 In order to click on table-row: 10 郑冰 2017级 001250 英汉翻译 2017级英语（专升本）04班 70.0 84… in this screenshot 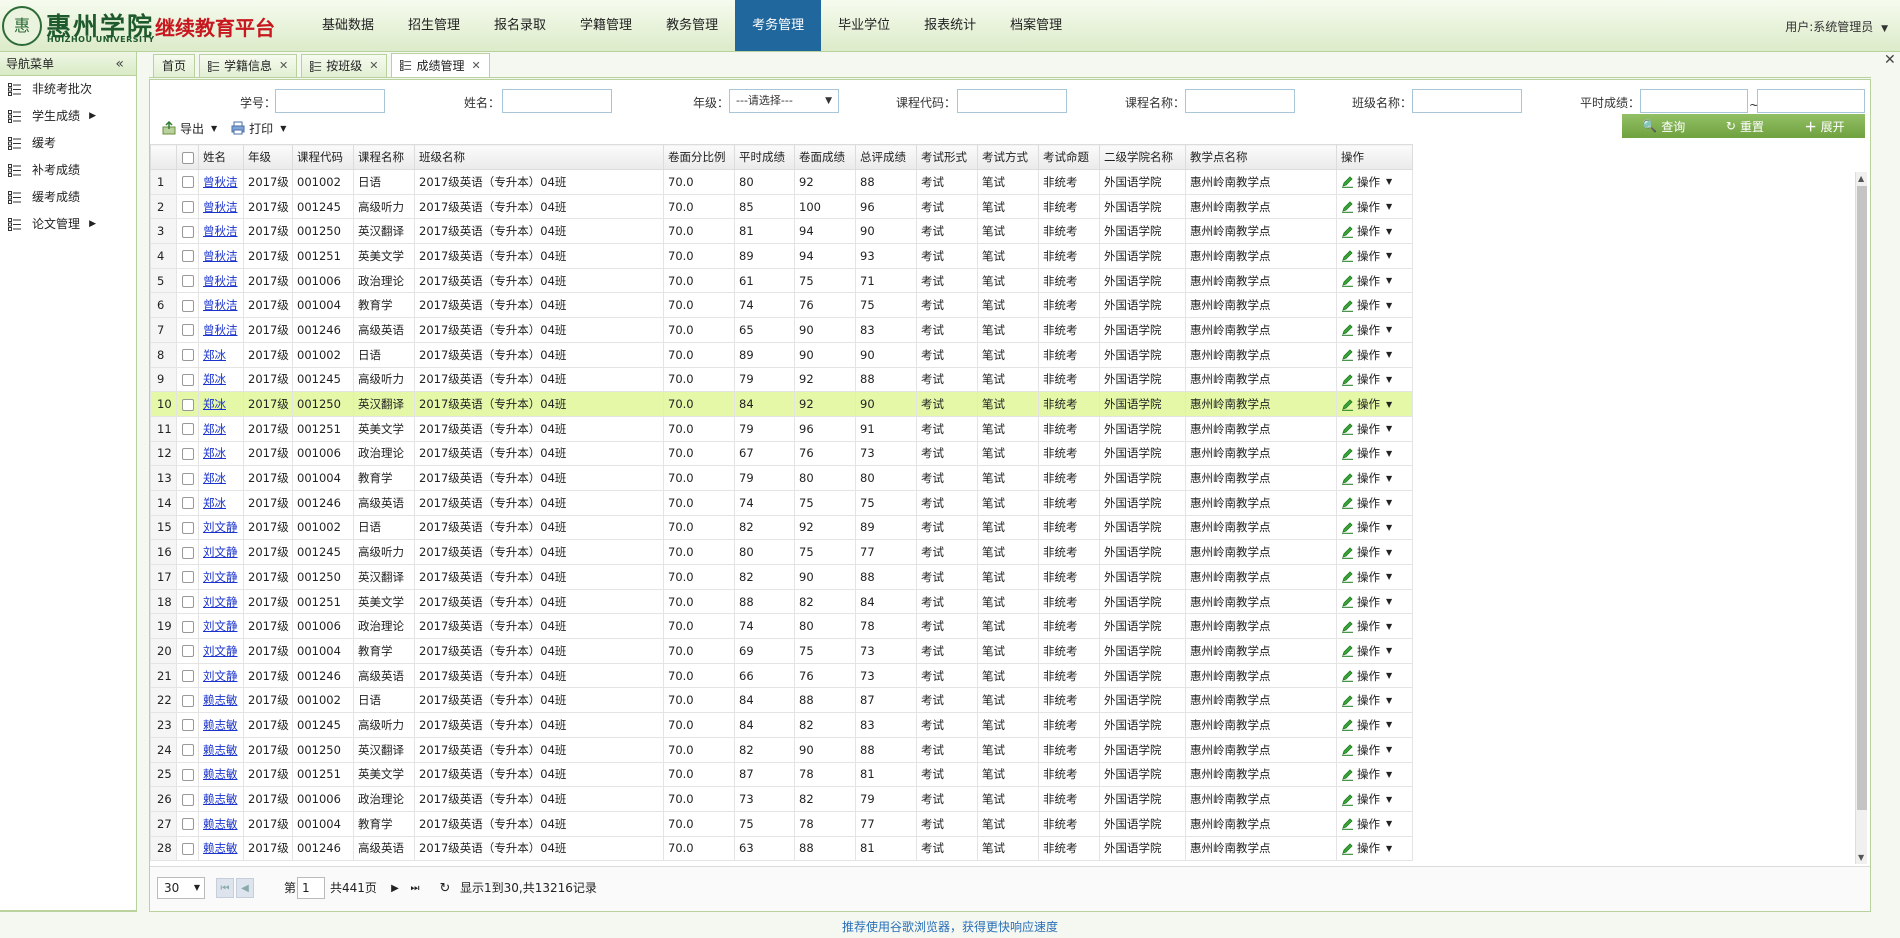, I will do `click(781, 404)`.